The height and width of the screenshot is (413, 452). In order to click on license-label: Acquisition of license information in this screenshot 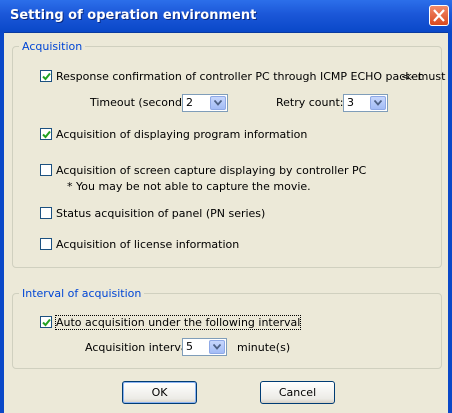, I will do `click(148, 244)`.